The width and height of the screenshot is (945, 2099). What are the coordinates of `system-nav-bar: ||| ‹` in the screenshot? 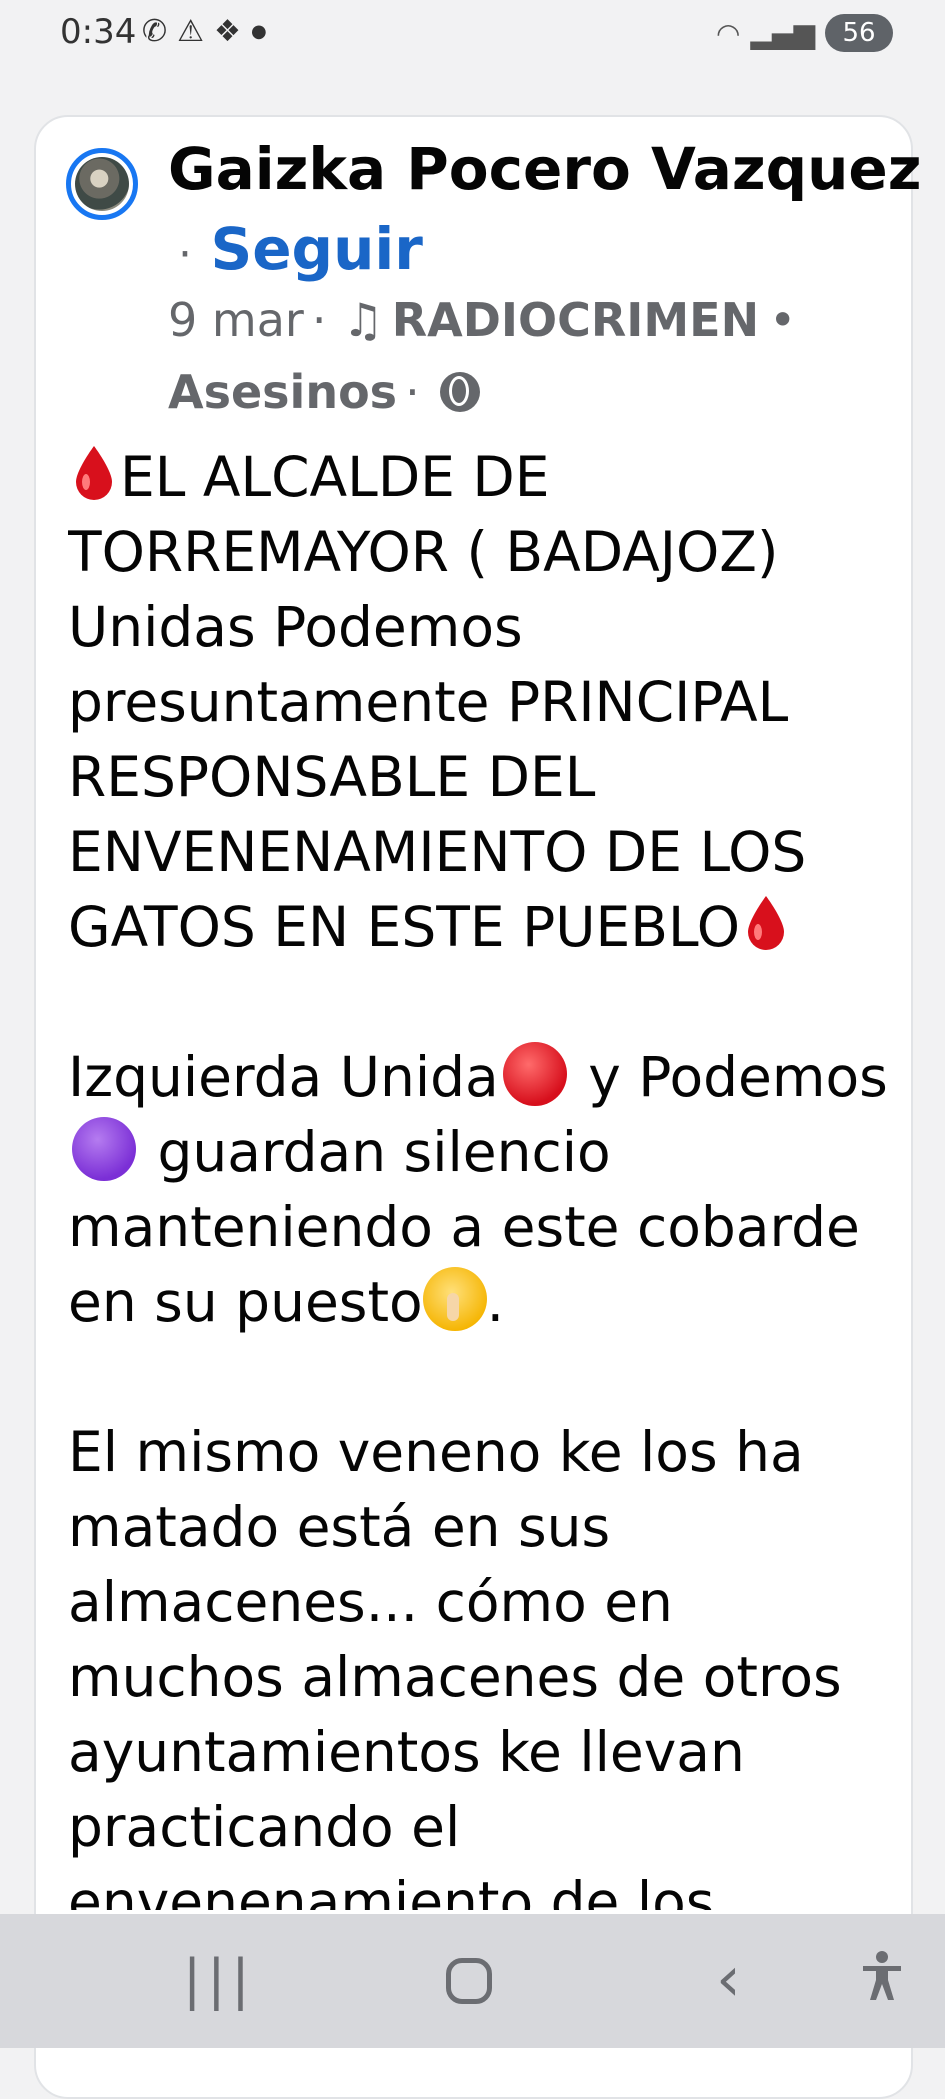 It's located at (472, 1981).